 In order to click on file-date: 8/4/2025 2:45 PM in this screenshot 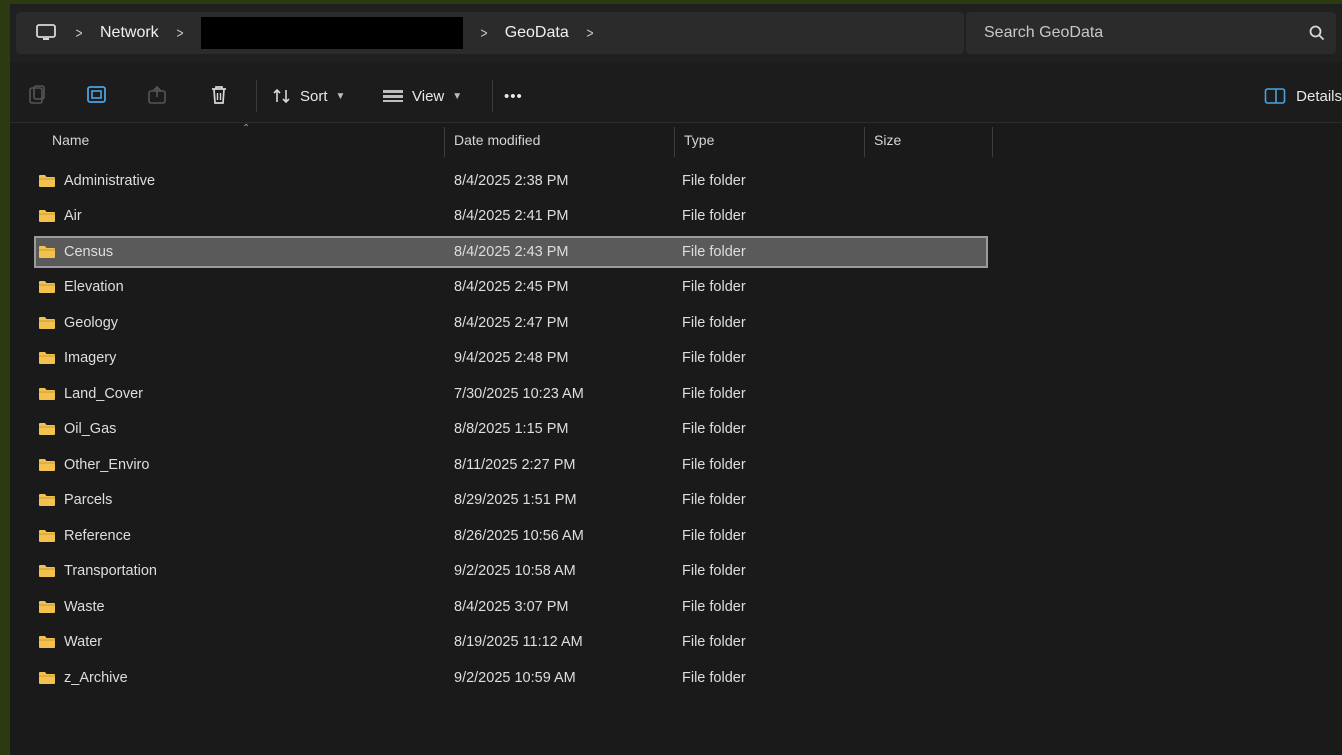, I will do `click(511, 287)`.